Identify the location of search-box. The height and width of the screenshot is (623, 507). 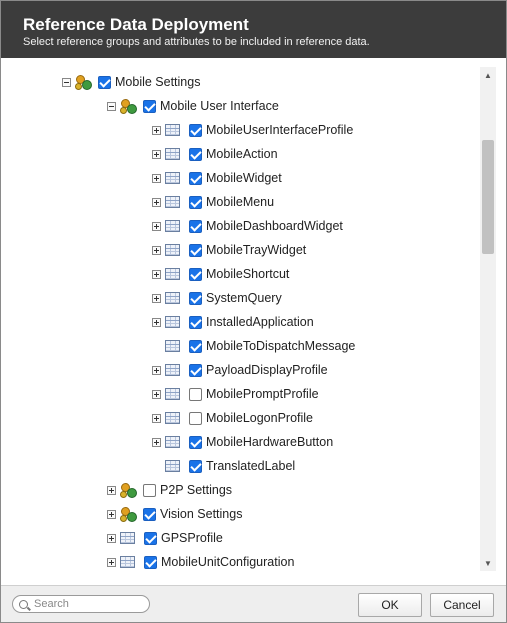
(81, 604).